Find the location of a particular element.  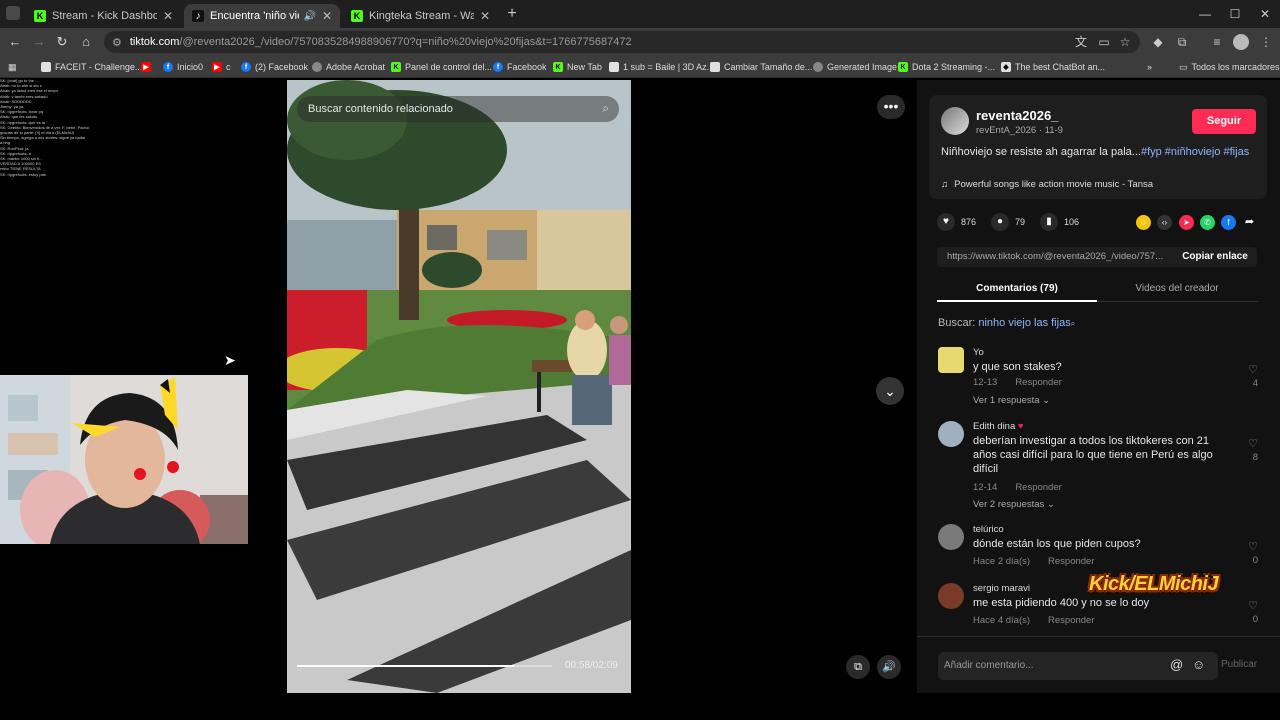

bookmark-item: f Inicio0 is located at coordinates (183, 67).